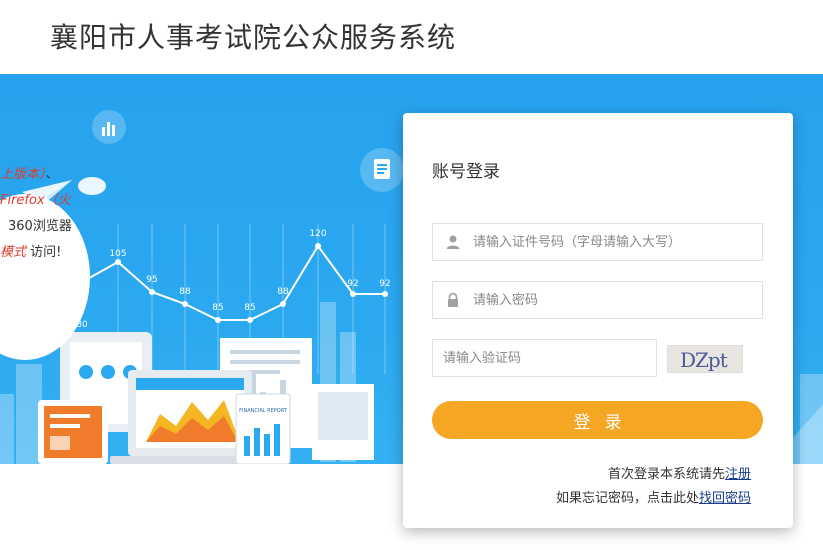 Image resolution: width=823 pixels, height=550 pixels. I want to click on register-line: 首次登录本系统请先注册, so click(679, 472).